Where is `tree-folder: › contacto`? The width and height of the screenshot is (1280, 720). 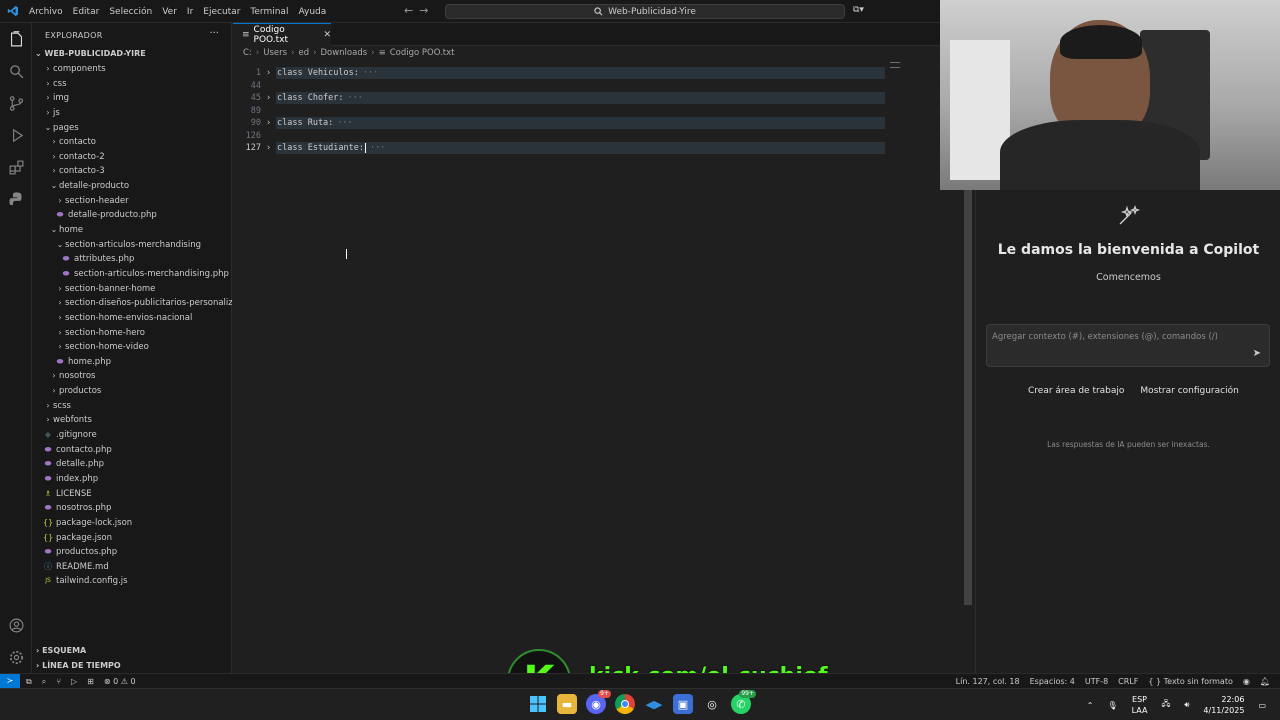 tree-folder: › contacto is located at coordinates (132, 142).